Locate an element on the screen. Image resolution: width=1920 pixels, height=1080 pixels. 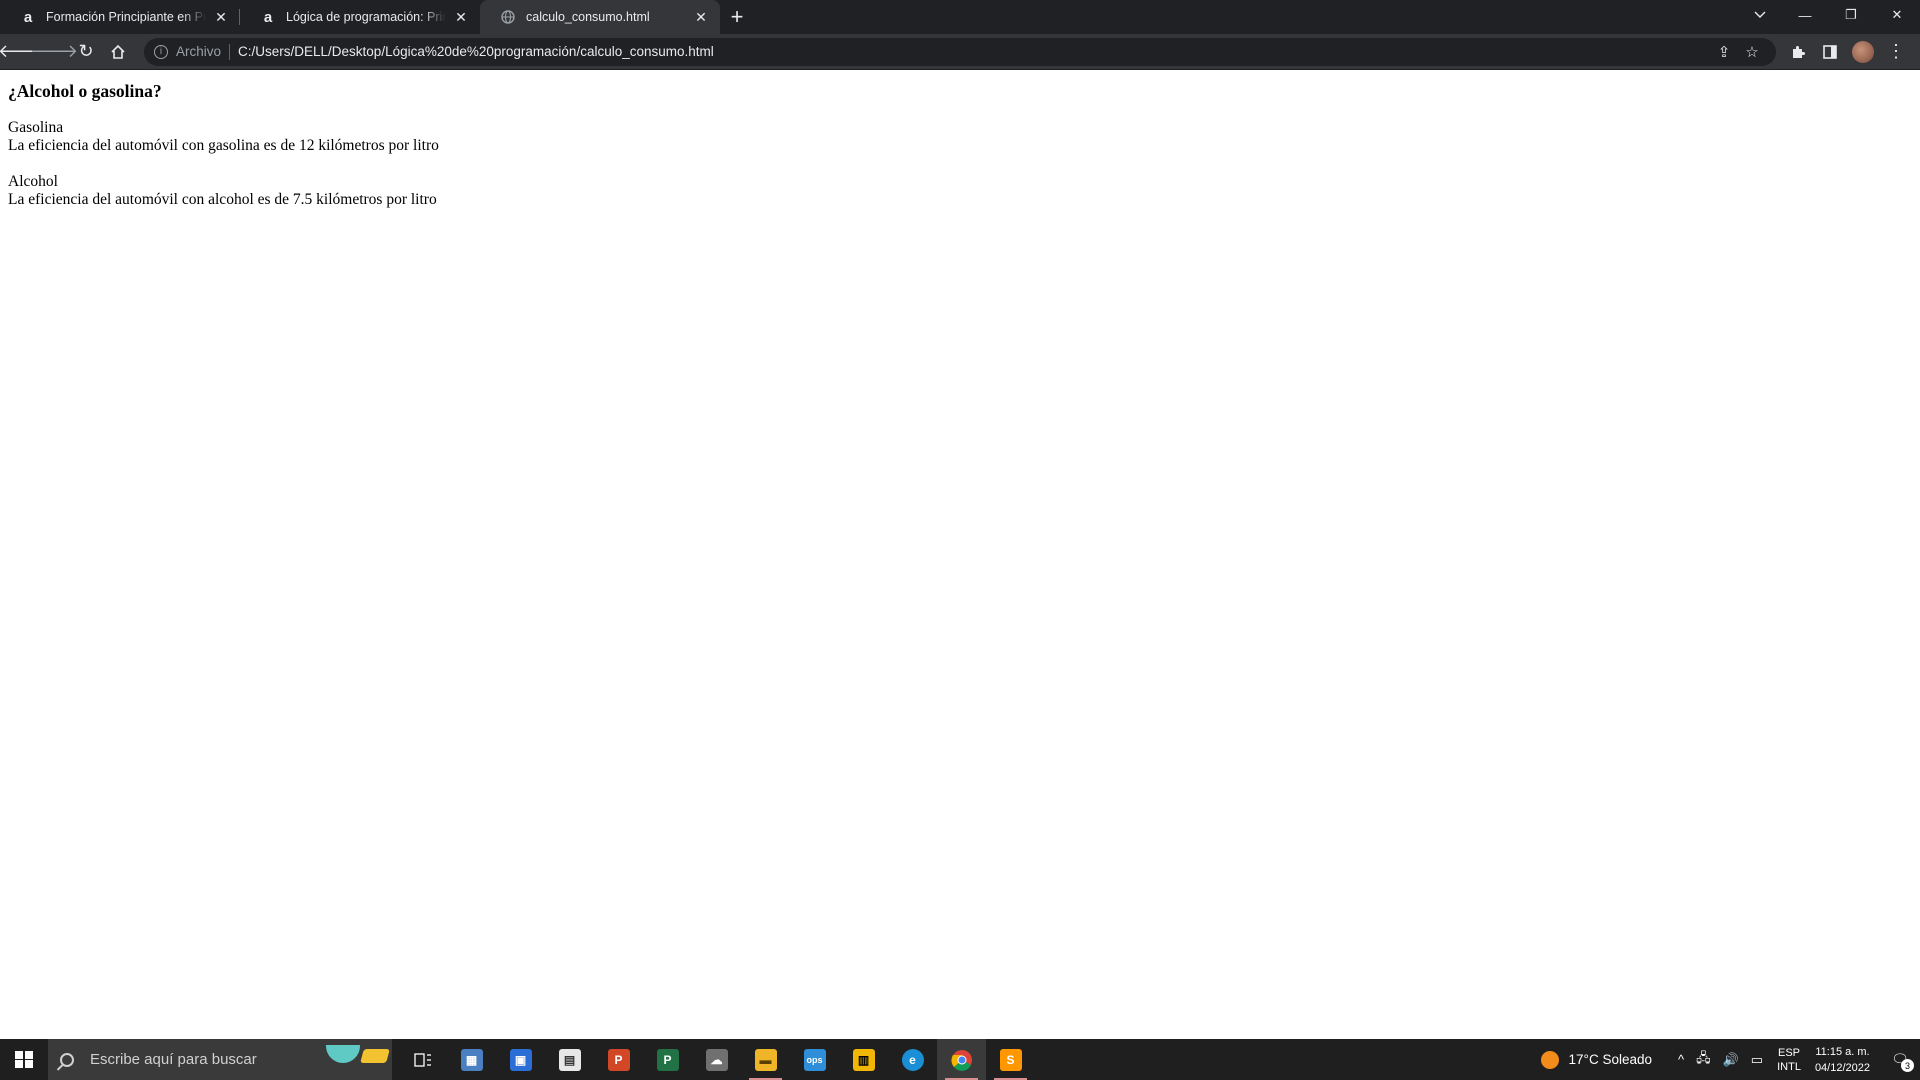
tab-formacion: a Formación Principiante en Progra ✕ is located at coordinates (120, 17).